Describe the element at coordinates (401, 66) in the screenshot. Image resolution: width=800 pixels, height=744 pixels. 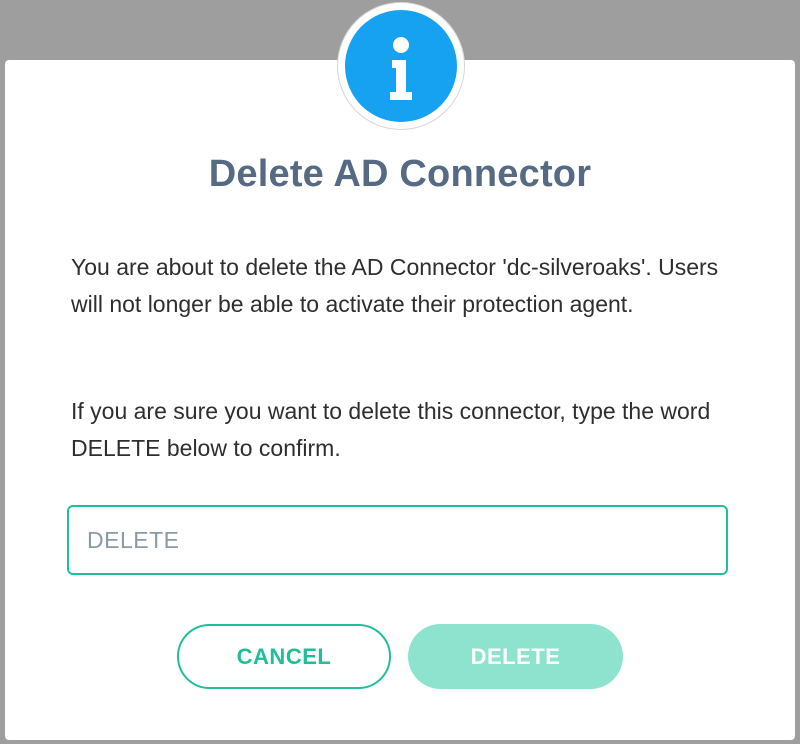
I see `info-icon` at that location.